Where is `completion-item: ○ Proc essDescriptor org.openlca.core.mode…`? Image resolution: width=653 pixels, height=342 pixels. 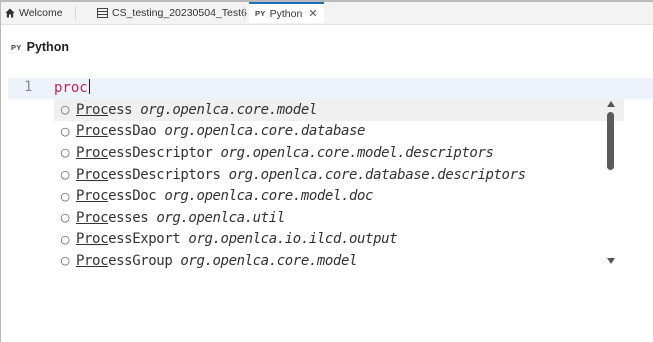 completion-item: ○ Proc essDescriptor org.openlca.core.mode… is located at coordinates (339, 153).